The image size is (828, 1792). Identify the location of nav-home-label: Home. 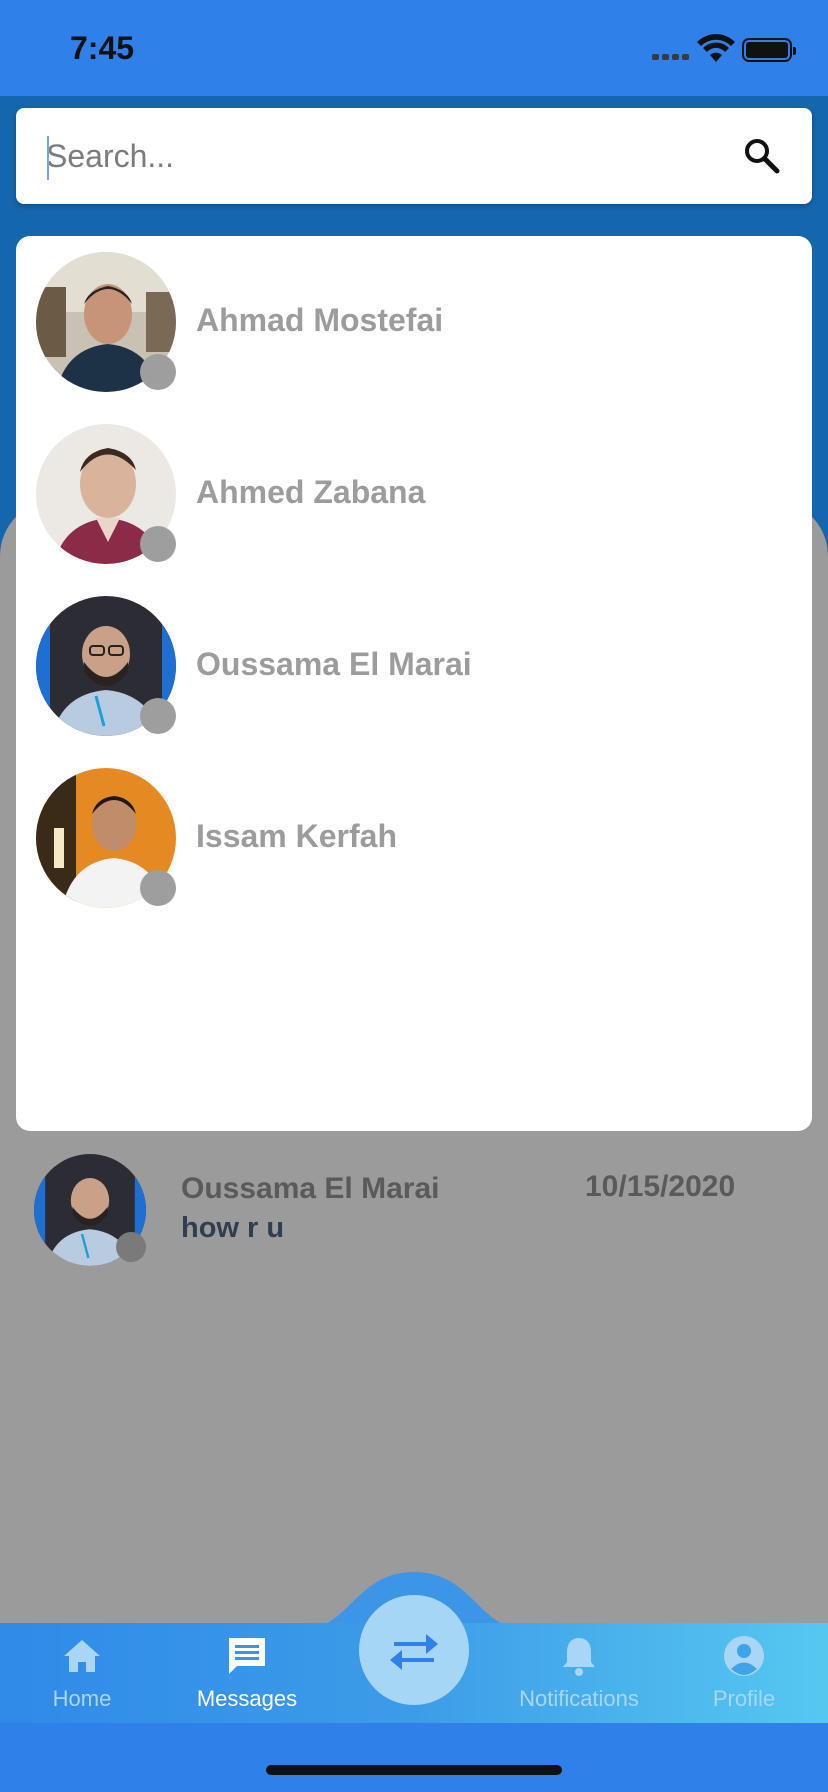
(82, 1698).